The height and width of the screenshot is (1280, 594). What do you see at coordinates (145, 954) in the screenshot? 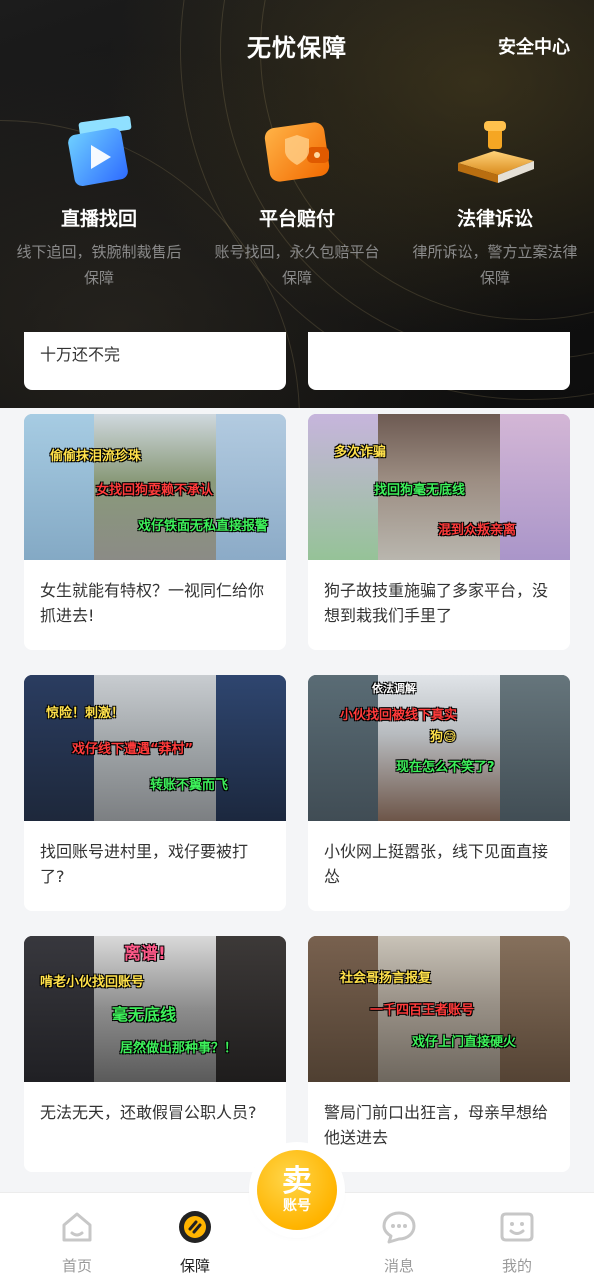
I see `thumbnail-caption: 离谱!` at bounding box center [145, 954].